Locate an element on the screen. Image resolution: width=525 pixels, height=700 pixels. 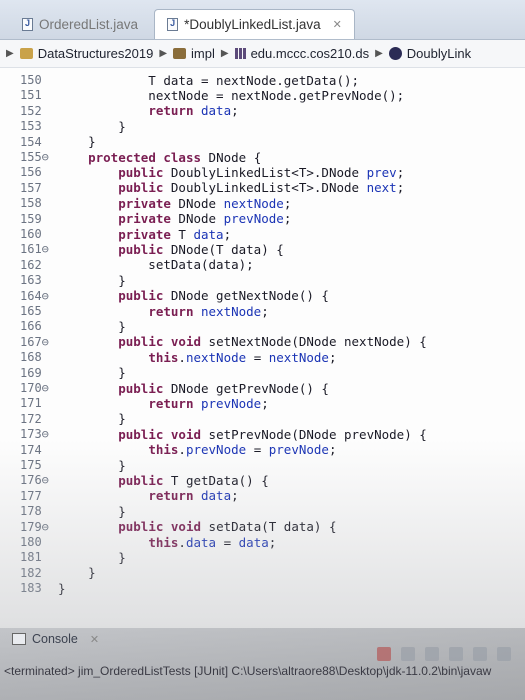
code-line: 159 private DNode prevNode; is located at coordinates (145, 219).